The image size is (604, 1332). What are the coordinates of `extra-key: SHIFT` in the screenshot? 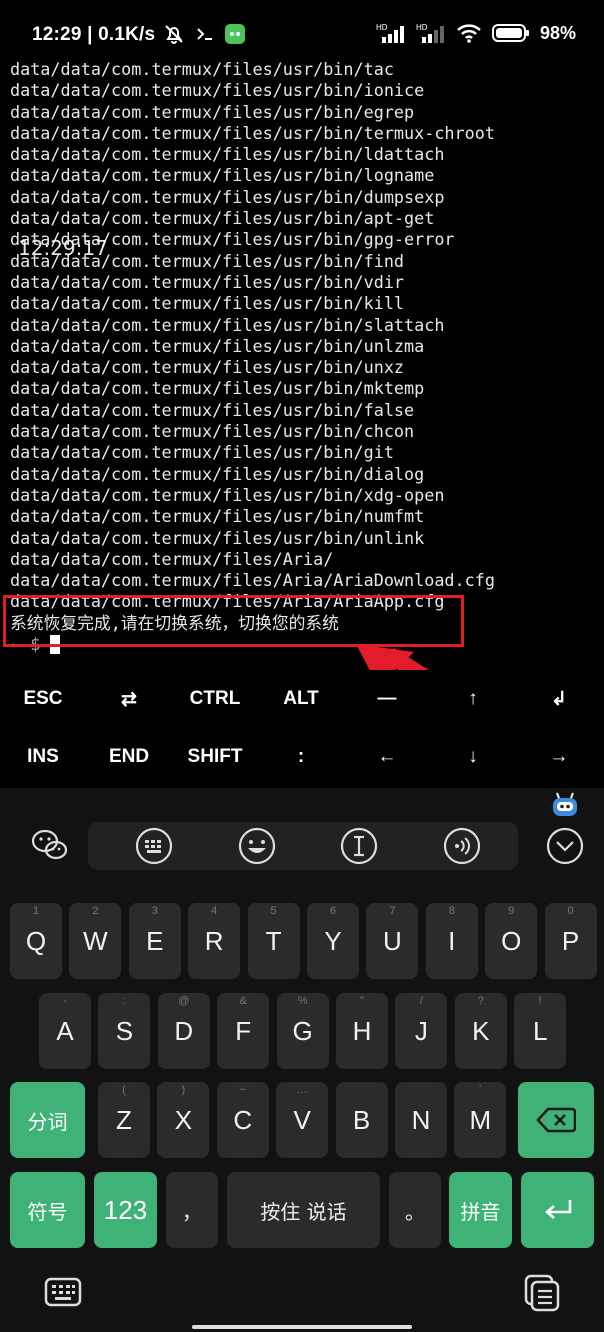 It's located at (215, 757).